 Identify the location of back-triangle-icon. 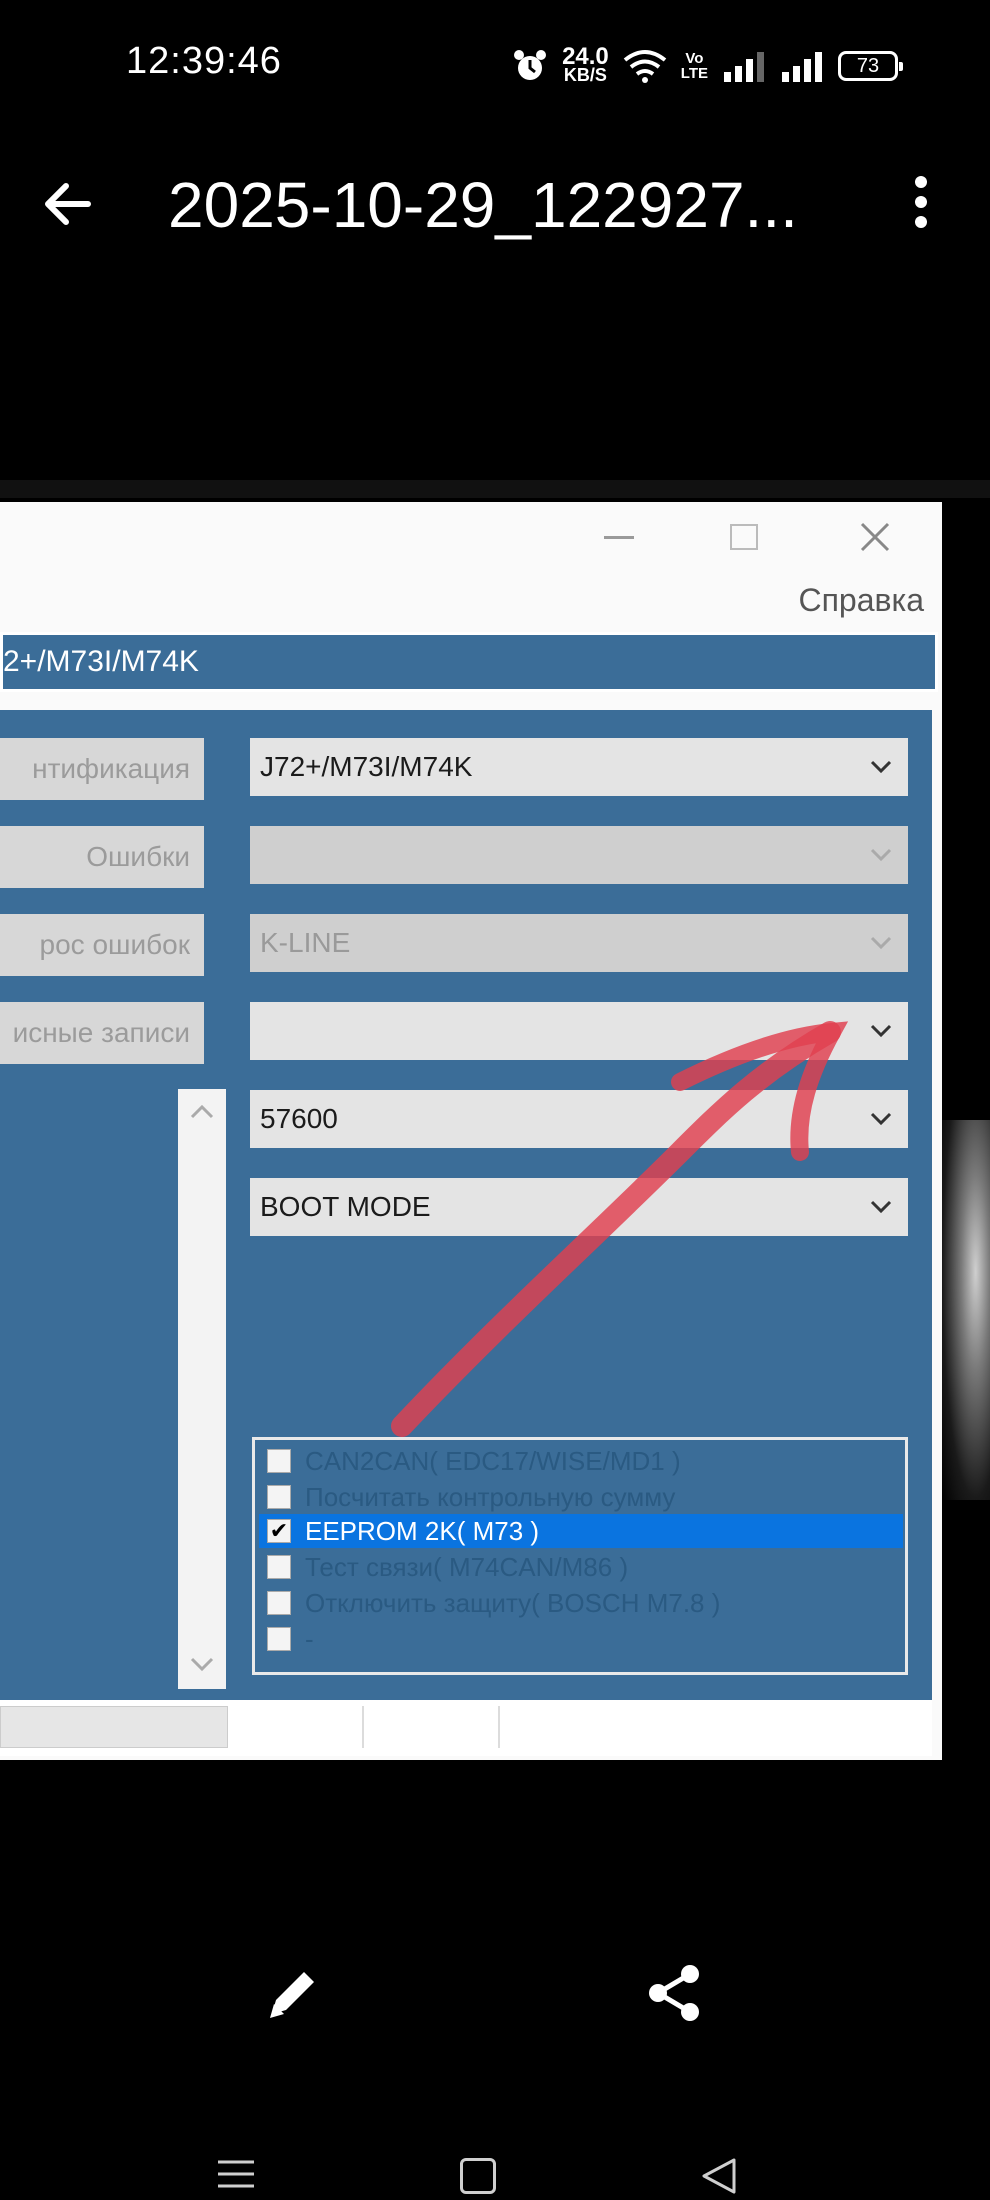
(719, 2176).